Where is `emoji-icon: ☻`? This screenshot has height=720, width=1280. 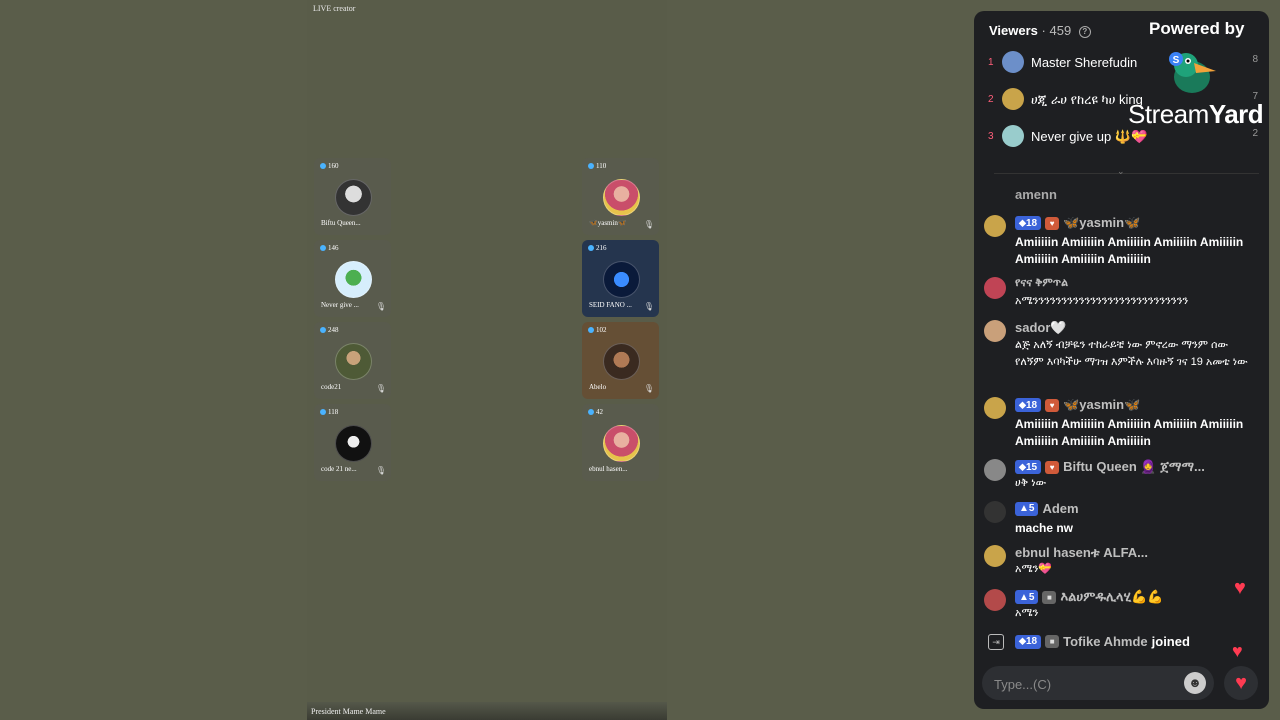
emoji-icon: ☻ is located at coordinates (1195, 683).